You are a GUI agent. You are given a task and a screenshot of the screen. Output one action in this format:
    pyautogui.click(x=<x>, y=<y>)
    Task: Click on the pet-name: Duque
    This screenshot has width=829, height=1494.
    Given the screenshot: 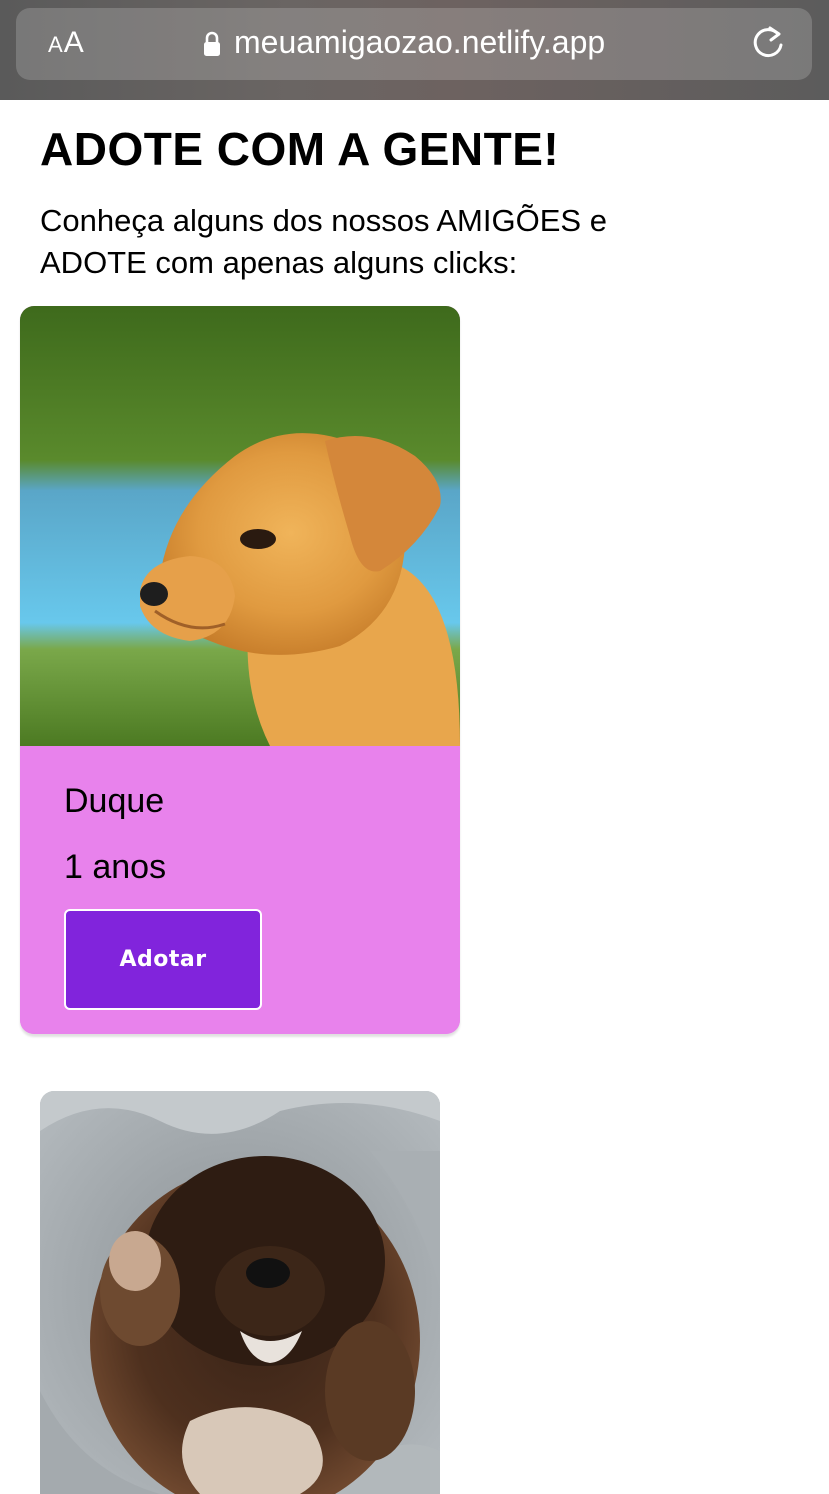 What is the action you would take?
    pyautogui.click(x=114, y=801)
    